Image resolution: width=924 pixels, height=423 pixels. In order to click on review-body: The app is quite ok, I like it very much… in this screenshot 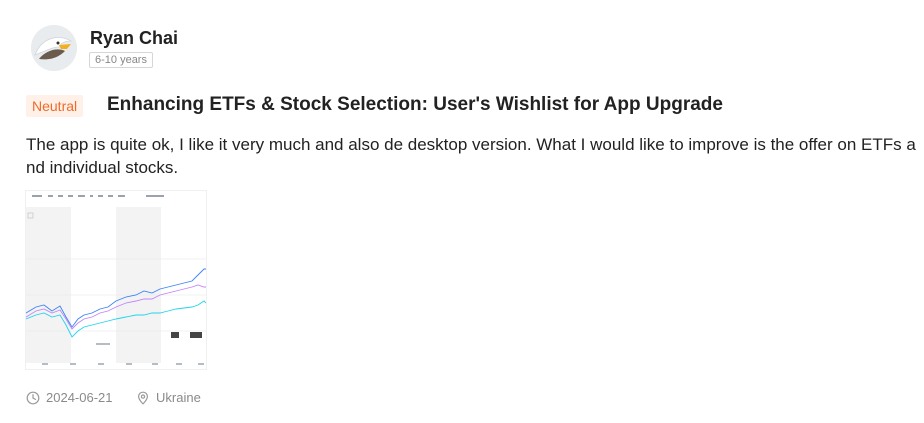, I will do `click(471, 156)`.